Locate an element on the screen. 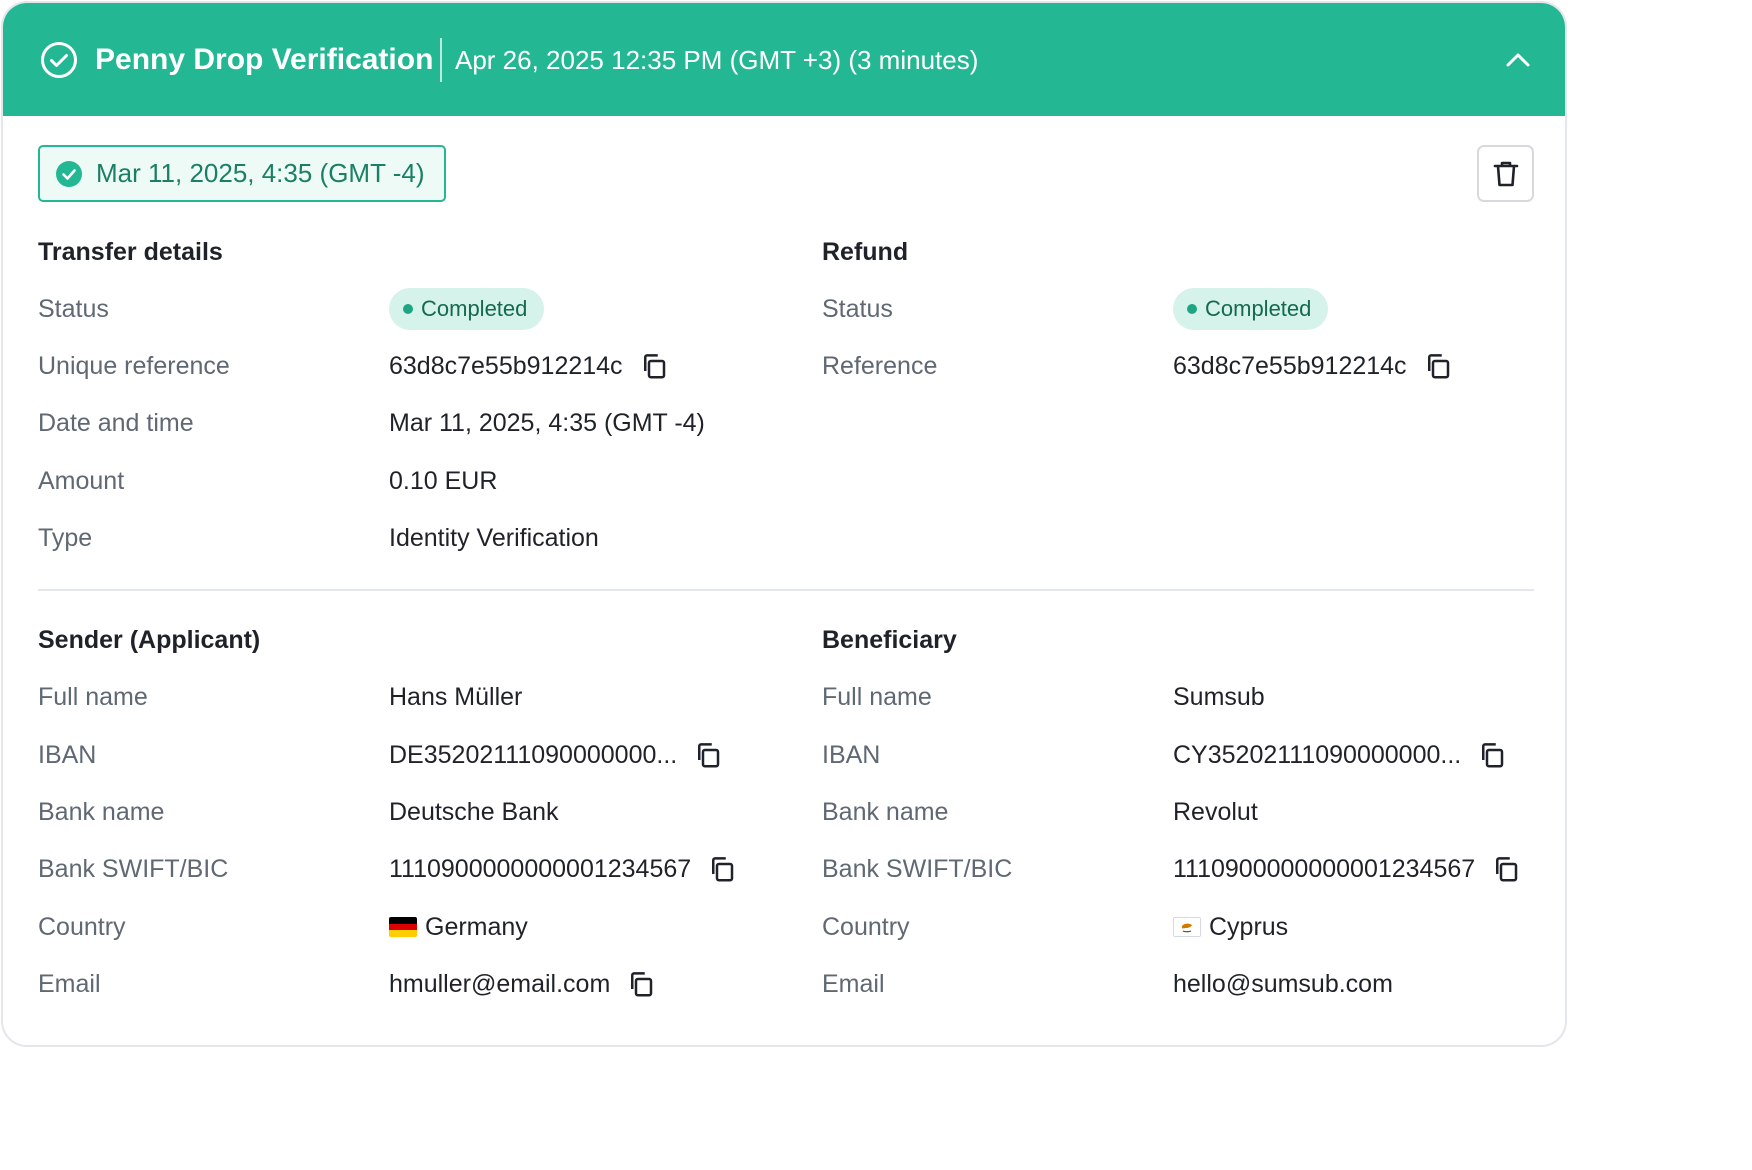 Image resolution: width=1752 pixels, height=1170 pixels. section-divider is located at coordinates (786, 590).